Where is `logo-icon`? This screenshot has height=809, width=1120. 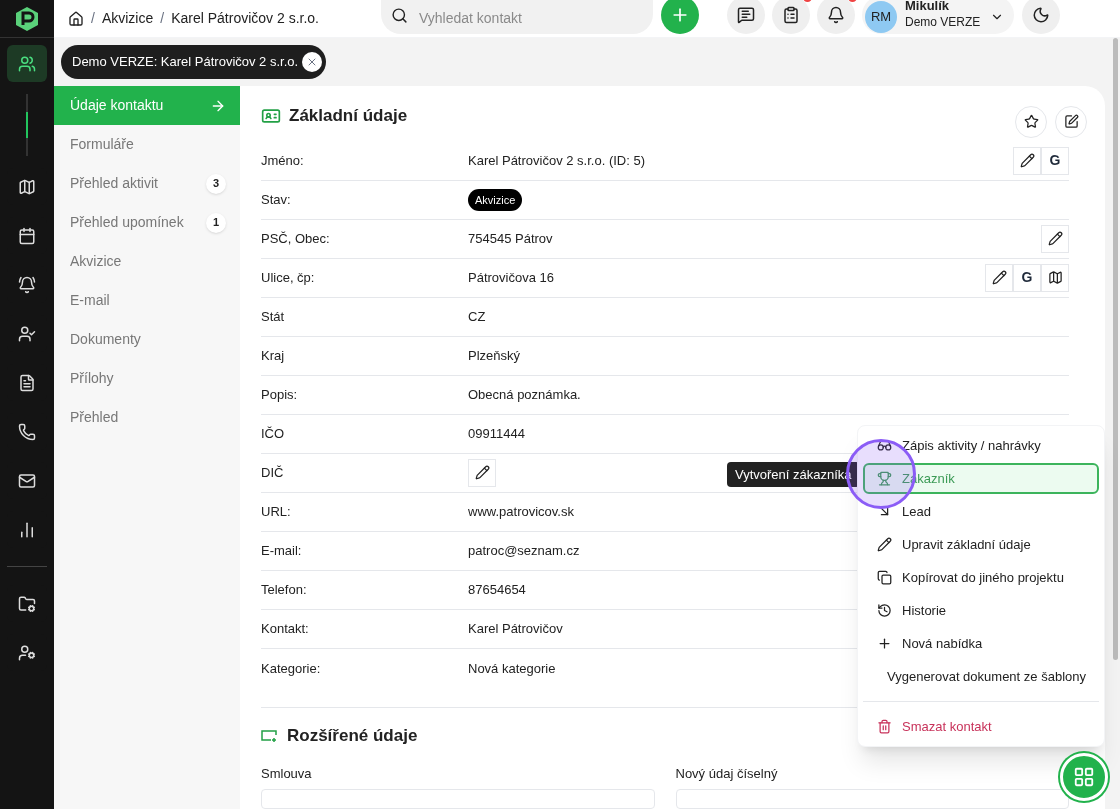
logo-icon is located at coordinates (27, 18).